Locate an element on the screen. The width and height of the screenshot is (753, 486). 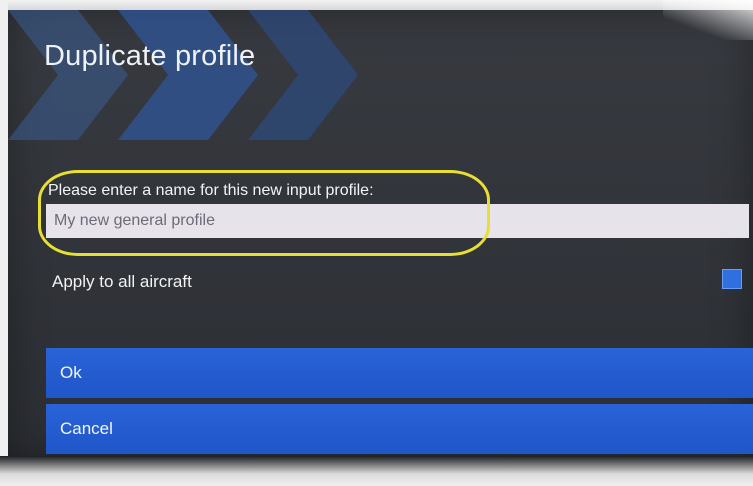
dialog-title: Duplicate profile is located at coordinates (150, 56).